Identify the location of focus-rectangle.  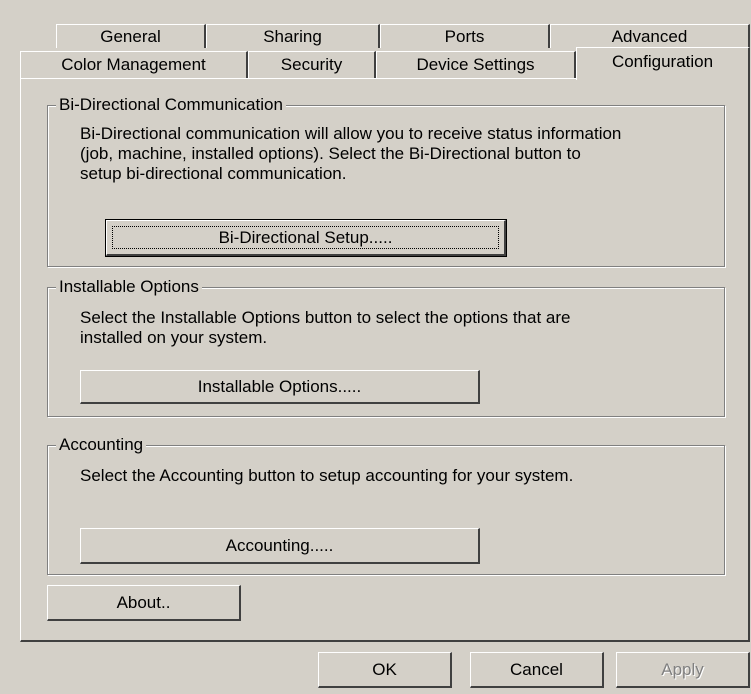
(305, 237).